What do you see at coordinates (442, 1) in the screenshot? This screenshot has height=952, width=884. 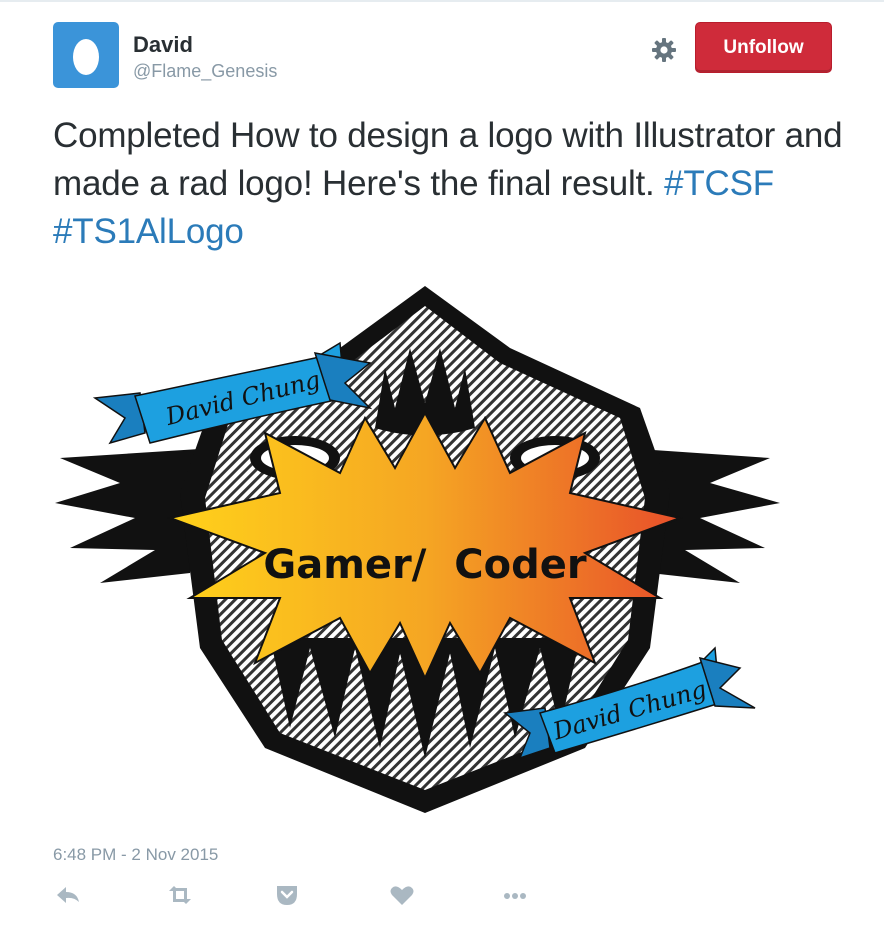 I see `top-divider` at bounding box center [442, 1].